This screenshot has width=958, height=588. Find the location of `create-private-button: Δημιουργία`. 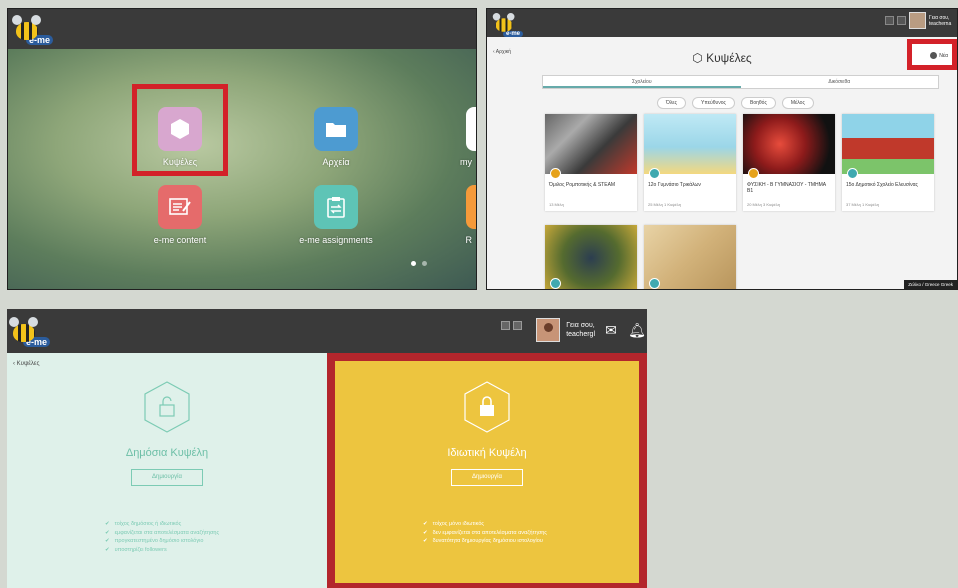

create-private-button: Δημιουργία is located at coordinates (487, 477).